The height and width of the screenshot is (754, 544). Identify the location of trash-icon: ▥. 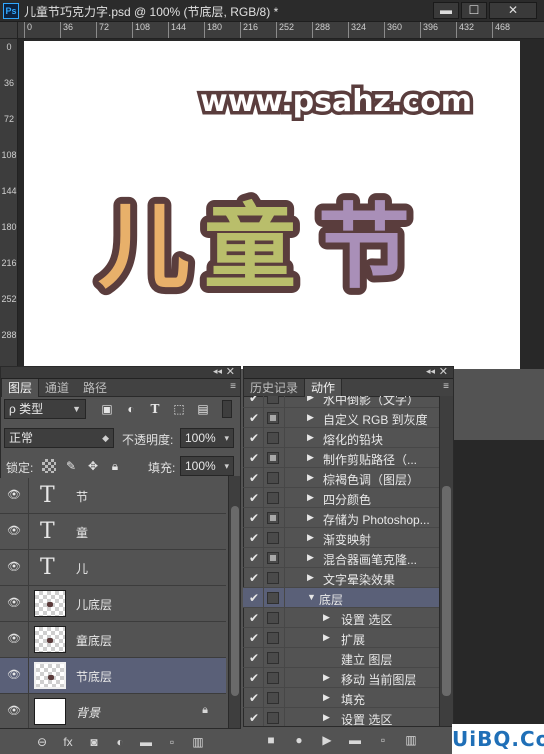
(198, 742).